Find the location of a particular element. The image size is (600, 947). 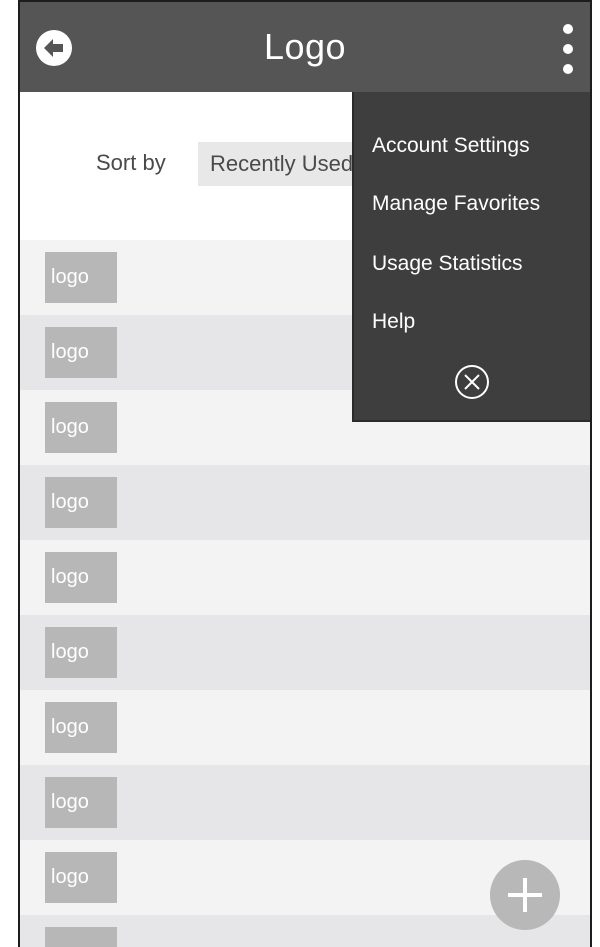

menu-item-usage-statistics: Usage Statistics is located at coordinates (447, 264).